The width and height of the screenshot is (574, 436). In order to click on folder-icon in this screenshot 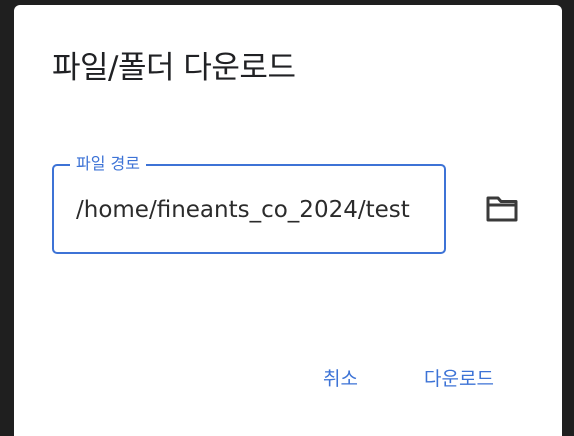, I will do `click(502, 209)`.